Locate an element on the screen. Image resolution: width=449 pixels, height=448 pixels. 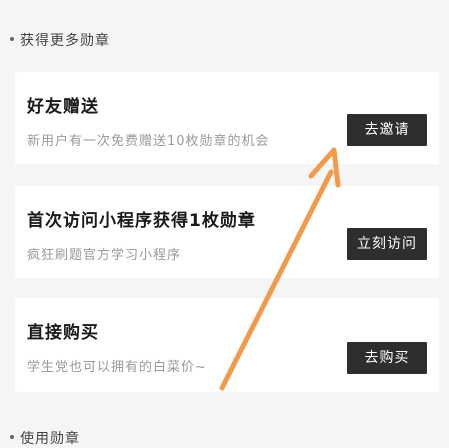
buy-button: 去购买 is located at coordinates (387, 358).